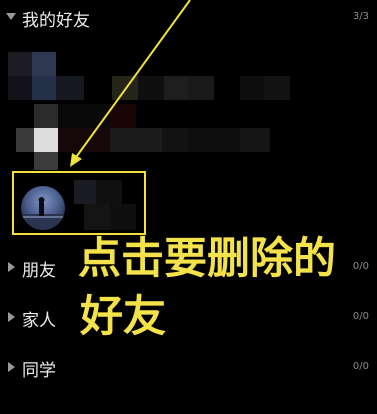 This screenshot has height=414, width=377. I want to click on group-family: 家人 0/0, so click(188, 318).